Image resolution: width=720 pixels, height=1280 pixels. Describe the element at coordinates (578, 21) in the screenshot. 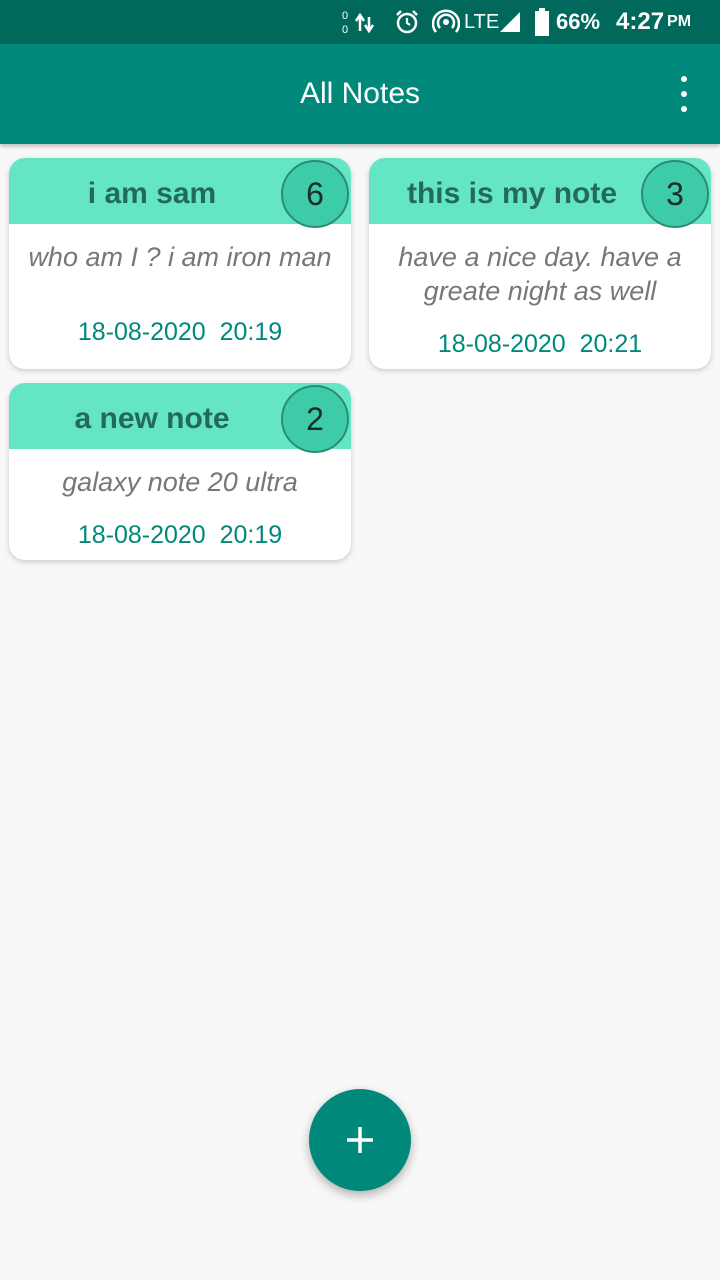

I see `battery-percentage: 66%` at that location.